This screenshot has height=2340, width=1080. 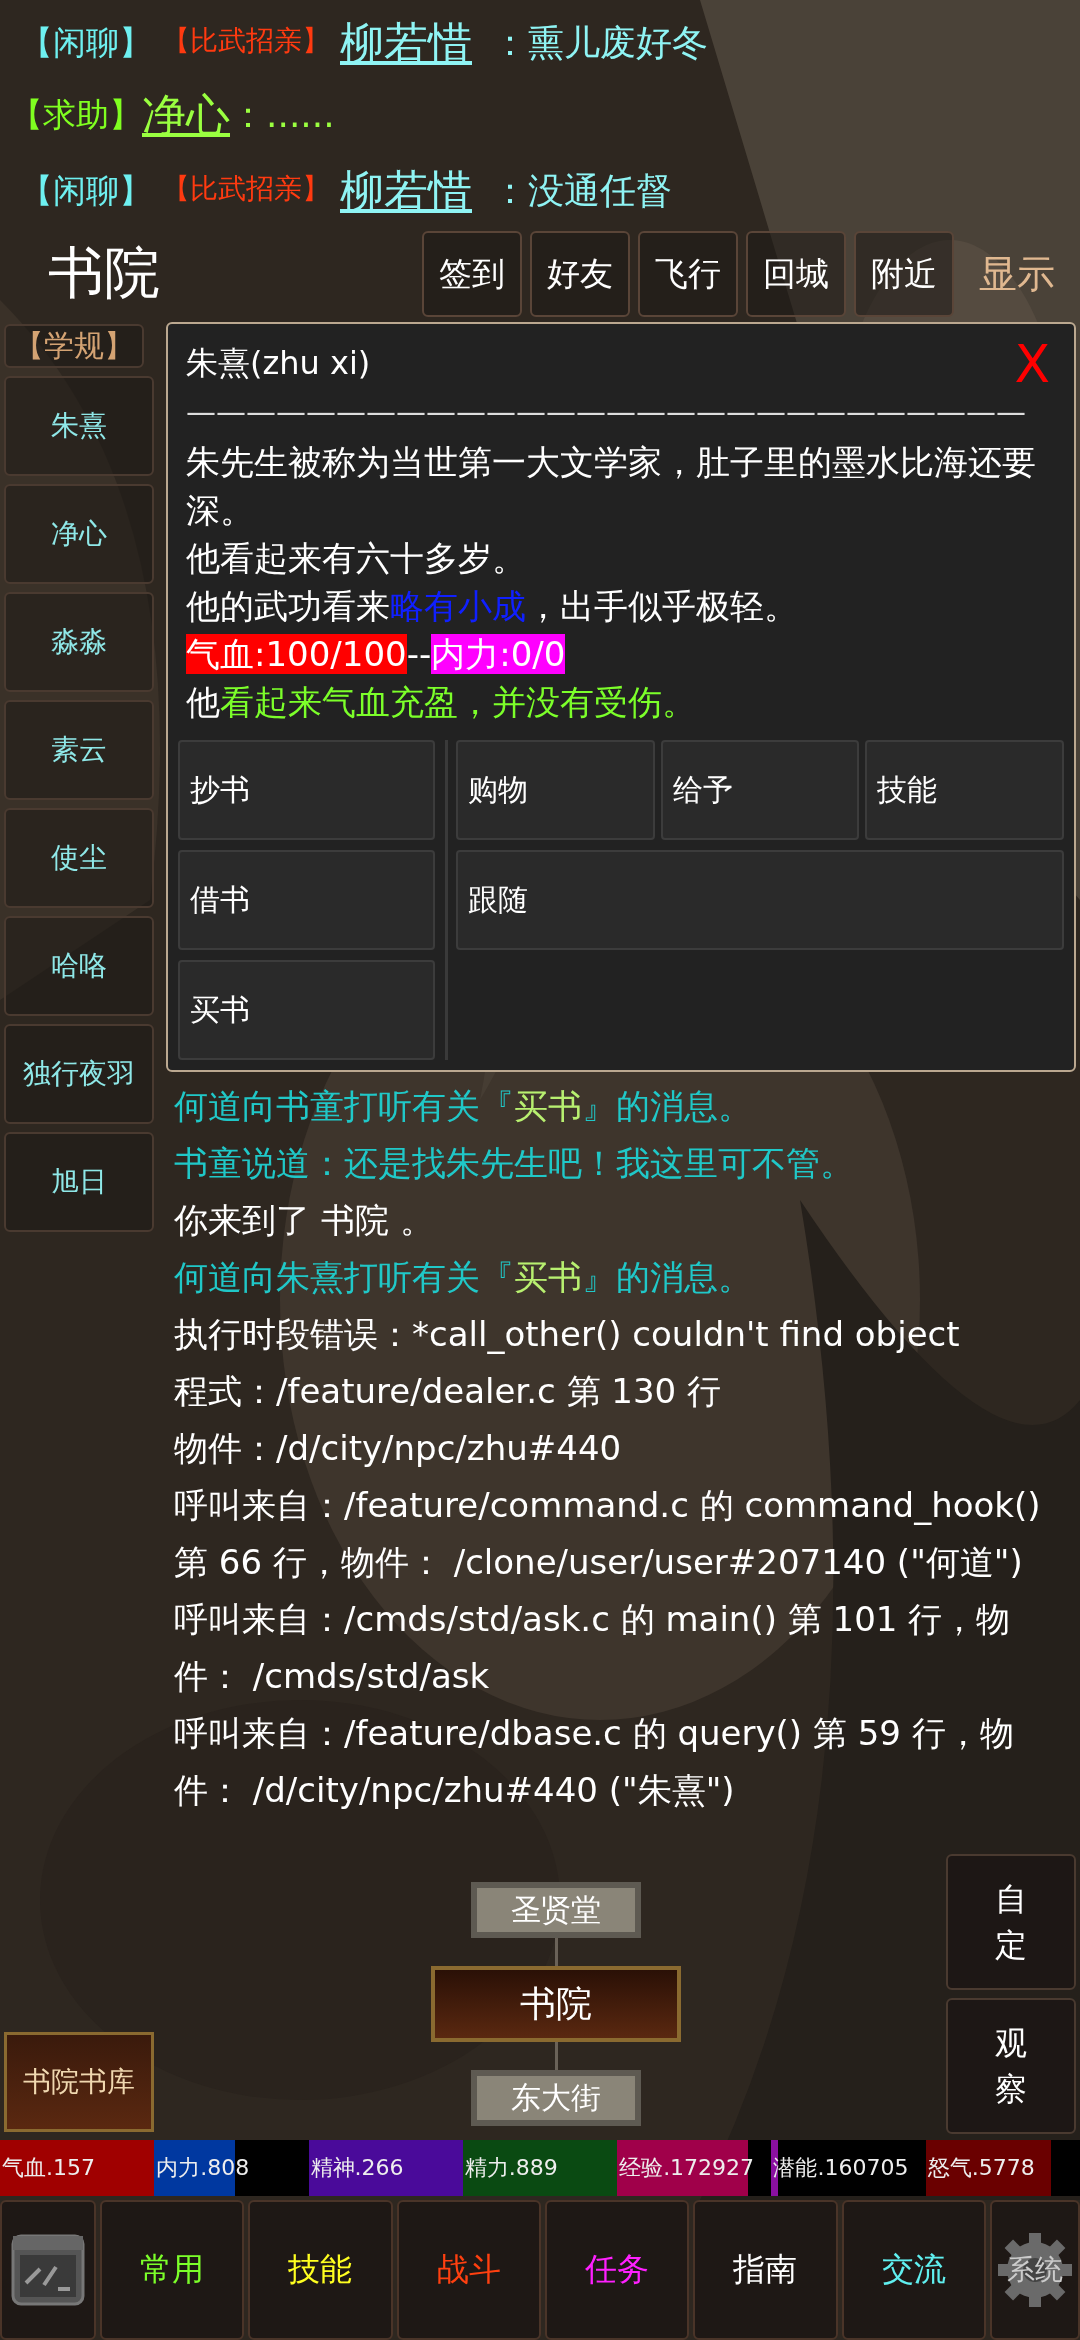 I want to click on npc-item: 净心, so click(x=79, y=534).